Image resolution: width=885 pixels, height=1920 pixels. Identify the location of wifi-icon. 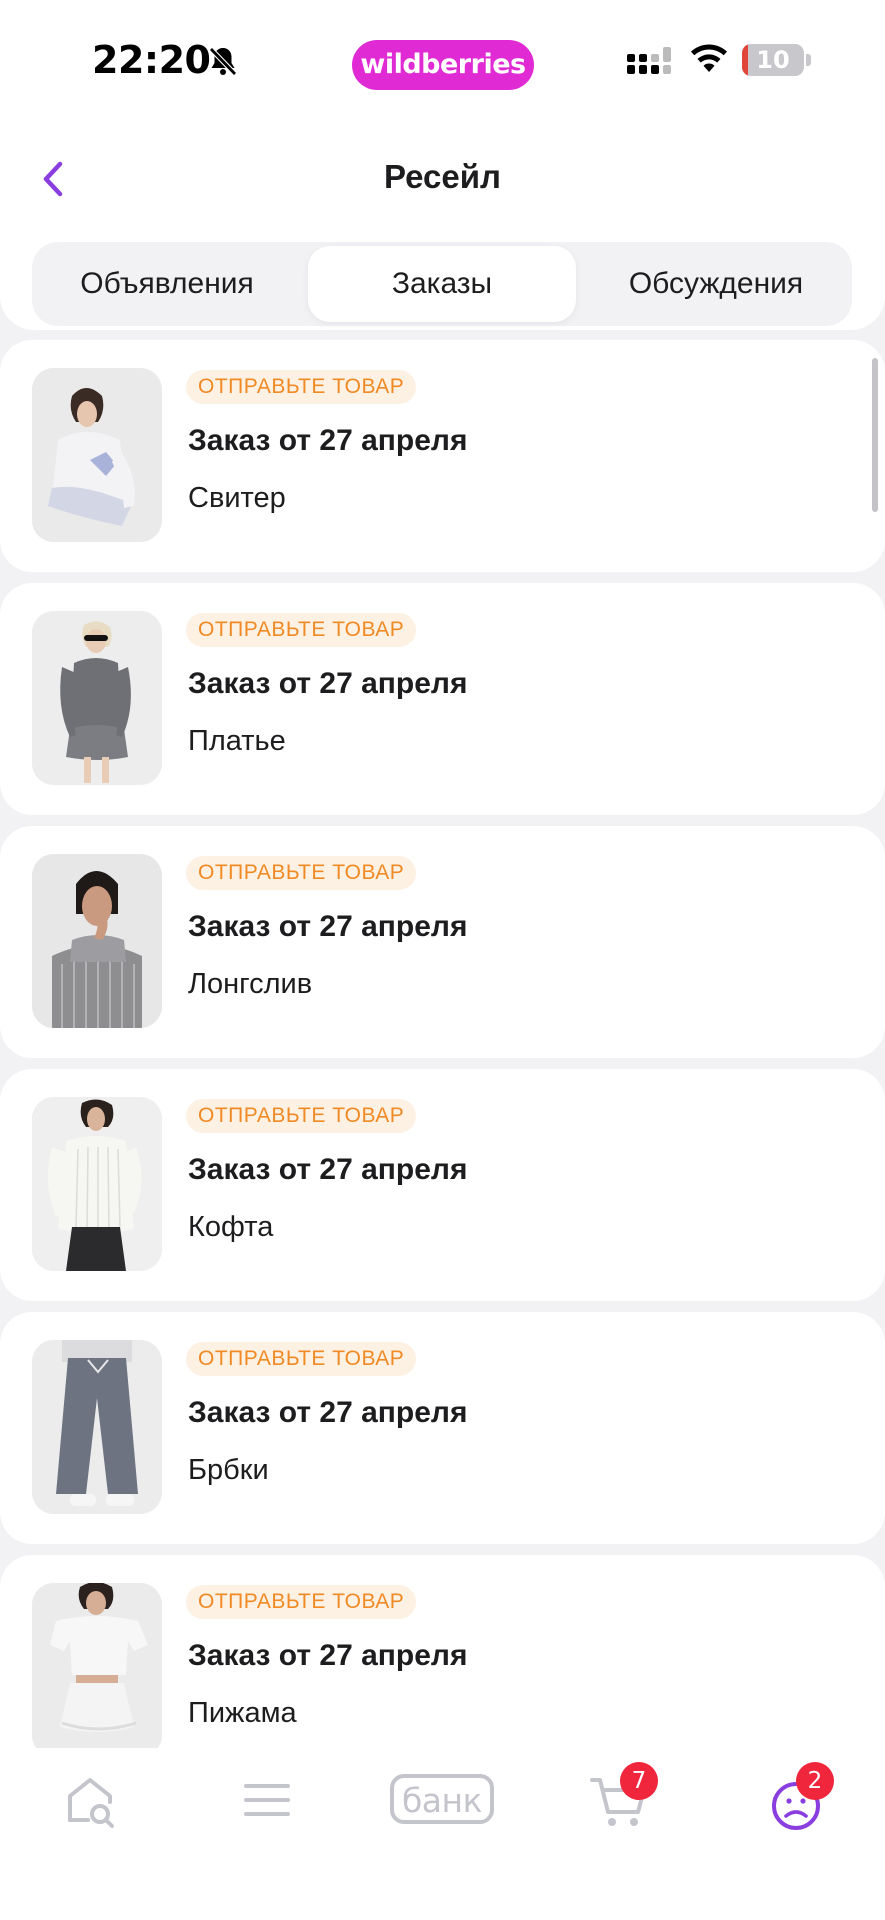
(709, 58).